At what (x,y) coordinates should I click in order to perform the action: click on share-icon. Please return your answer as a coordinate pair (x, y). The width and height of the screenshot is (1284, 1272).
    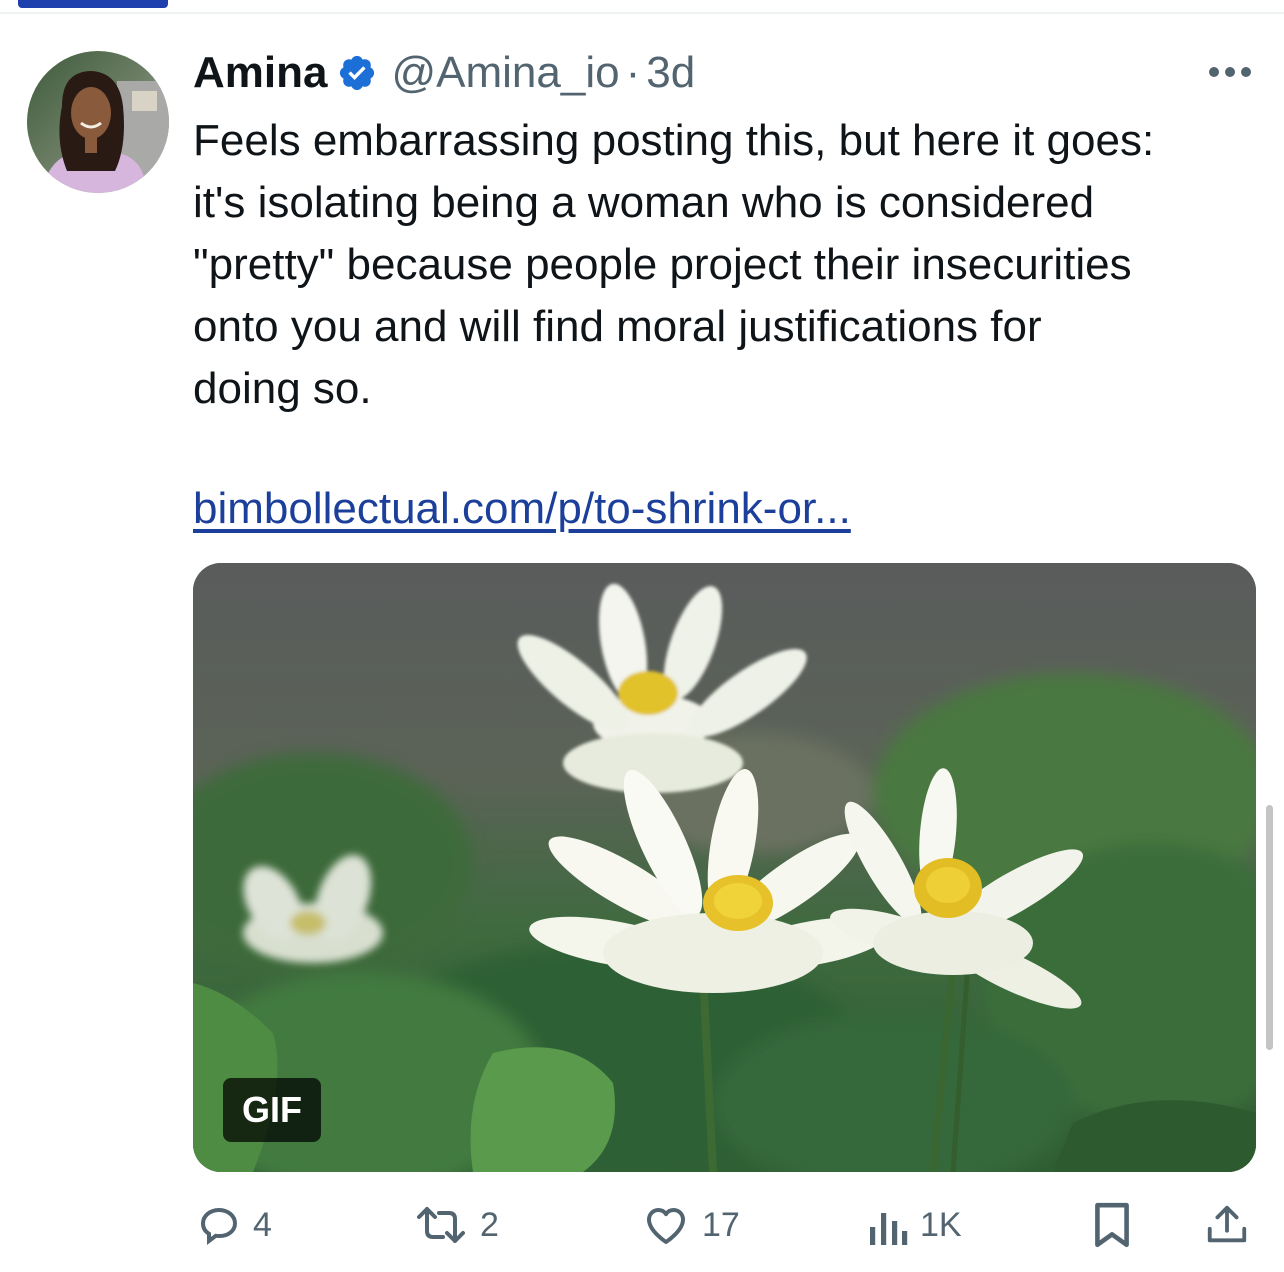
    Looking at the image, I should click on (1227, 1224).